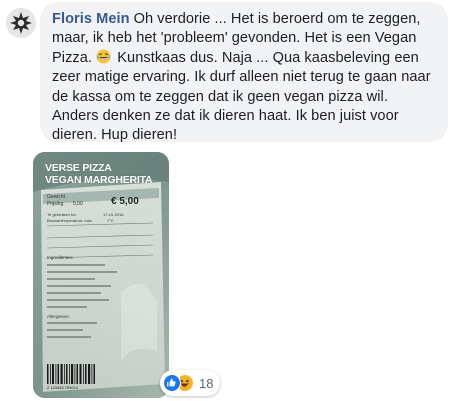 Image resolution: width=452 pixels, height=401 pixels. What do you see at coordinates (63, 387) in the screenshot?
I see `package-barcode-digits: 2 123456 789012` at bounding box center [63, 387].